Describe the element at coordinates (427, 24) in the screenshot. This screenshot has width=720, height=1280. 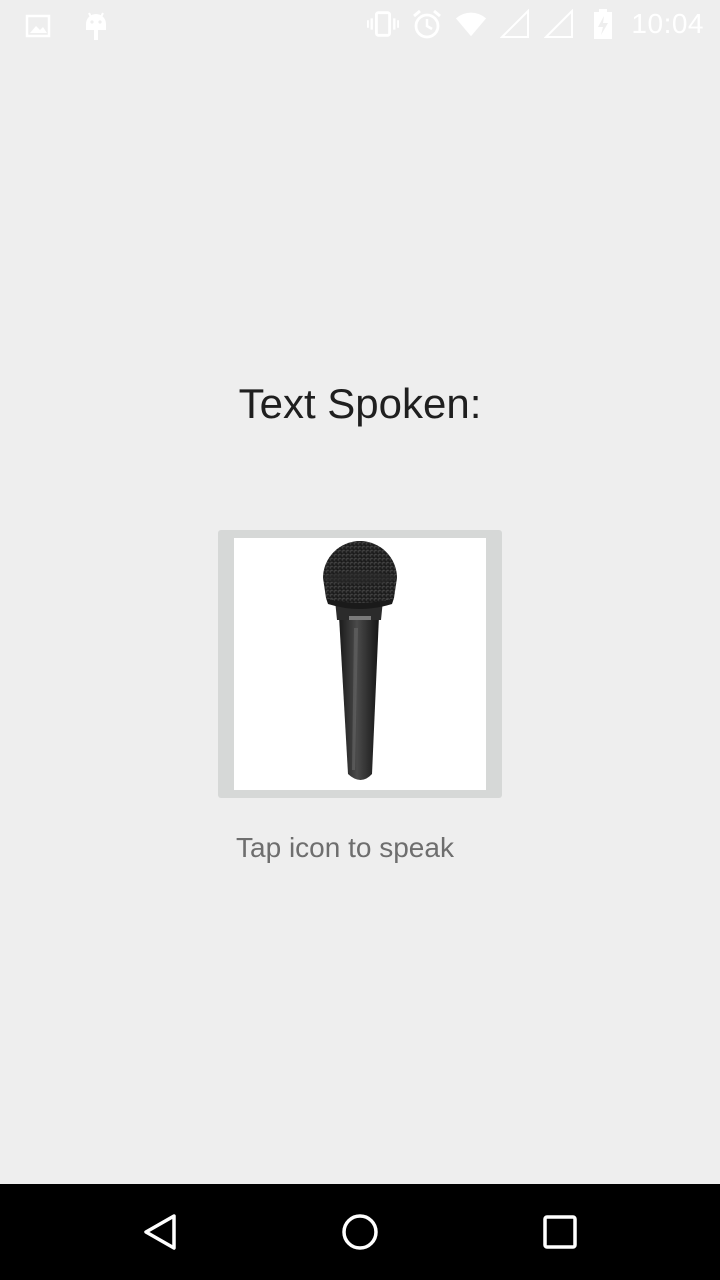
I see `alarm-icon` at that location.